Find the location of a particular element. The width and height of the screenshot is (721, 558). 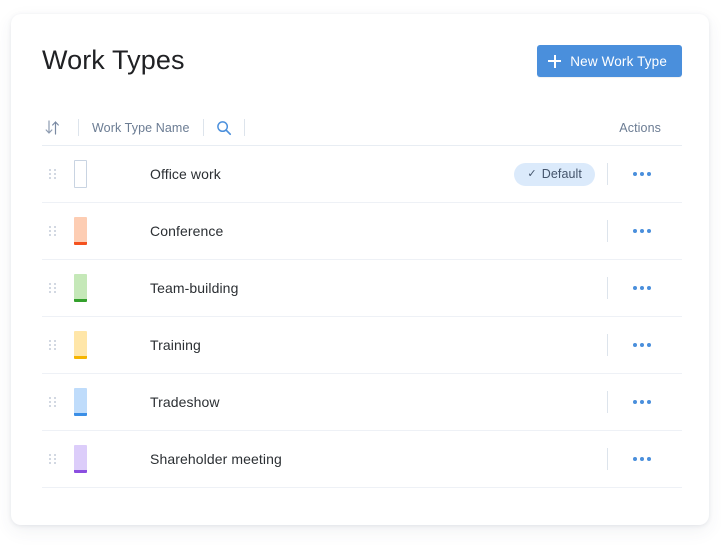

work-type-name: Training is located at coordinates (175, 345).